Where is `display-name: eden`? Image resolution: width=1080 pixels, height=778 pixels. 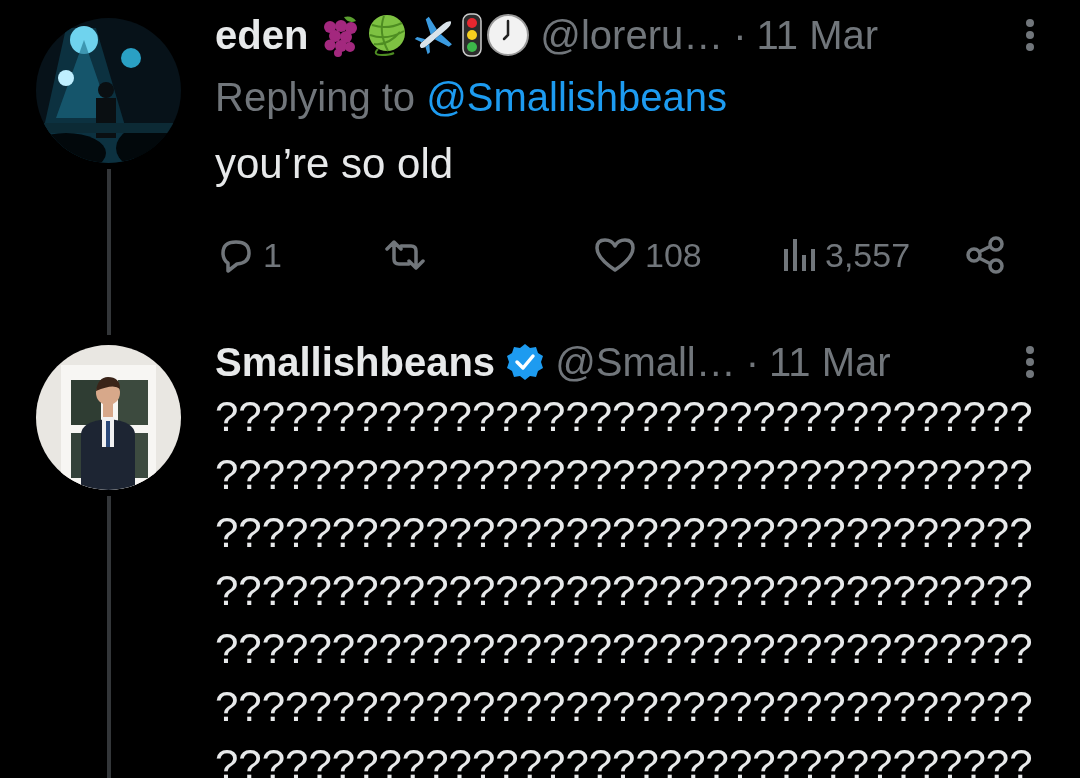
display-name: eden is located at coordinates (262, 35).